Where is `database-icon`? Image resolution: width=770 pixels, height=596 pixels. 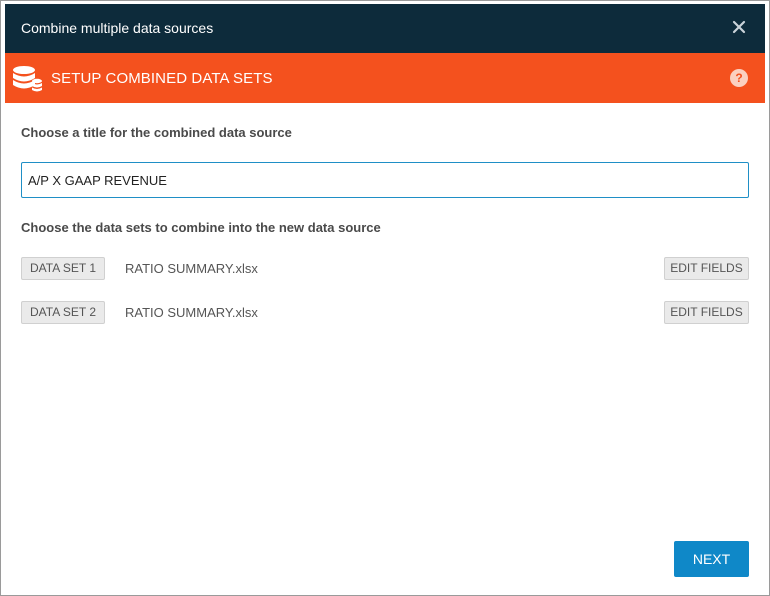 database-icon is located at coordinates (27, 79).